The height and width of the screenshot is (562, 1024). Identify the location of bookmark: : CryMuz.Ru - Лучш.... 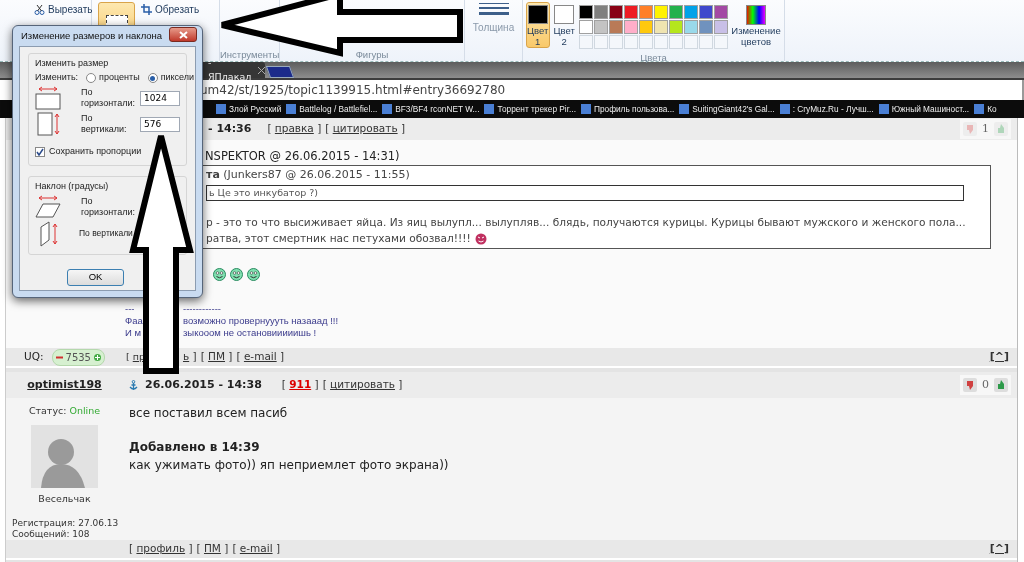
(826, 109).